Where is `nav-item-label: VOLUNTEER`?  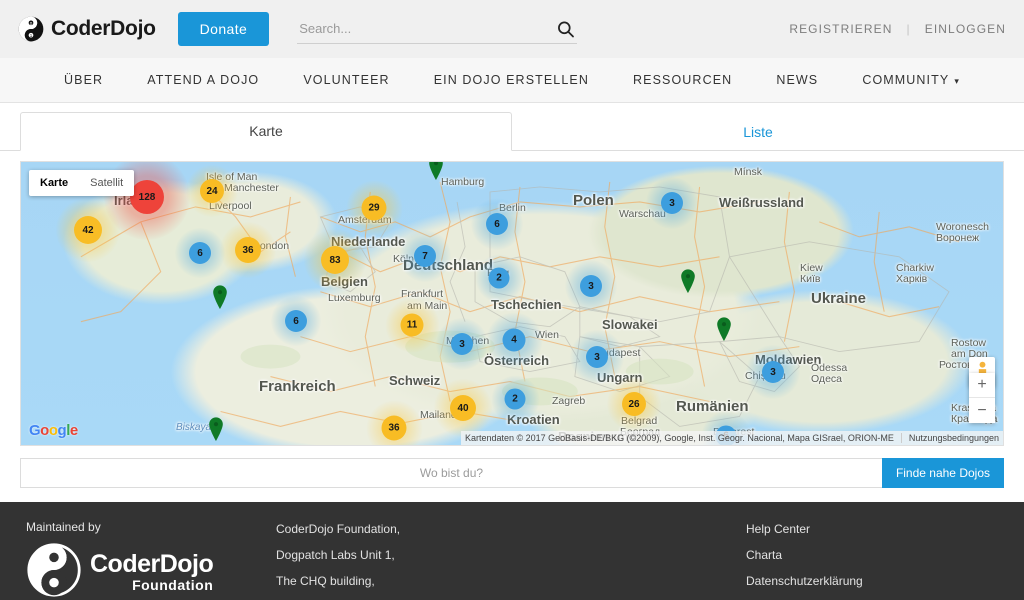 nav-item-label: VOLUNTEER is located at coordinates (346, 80).